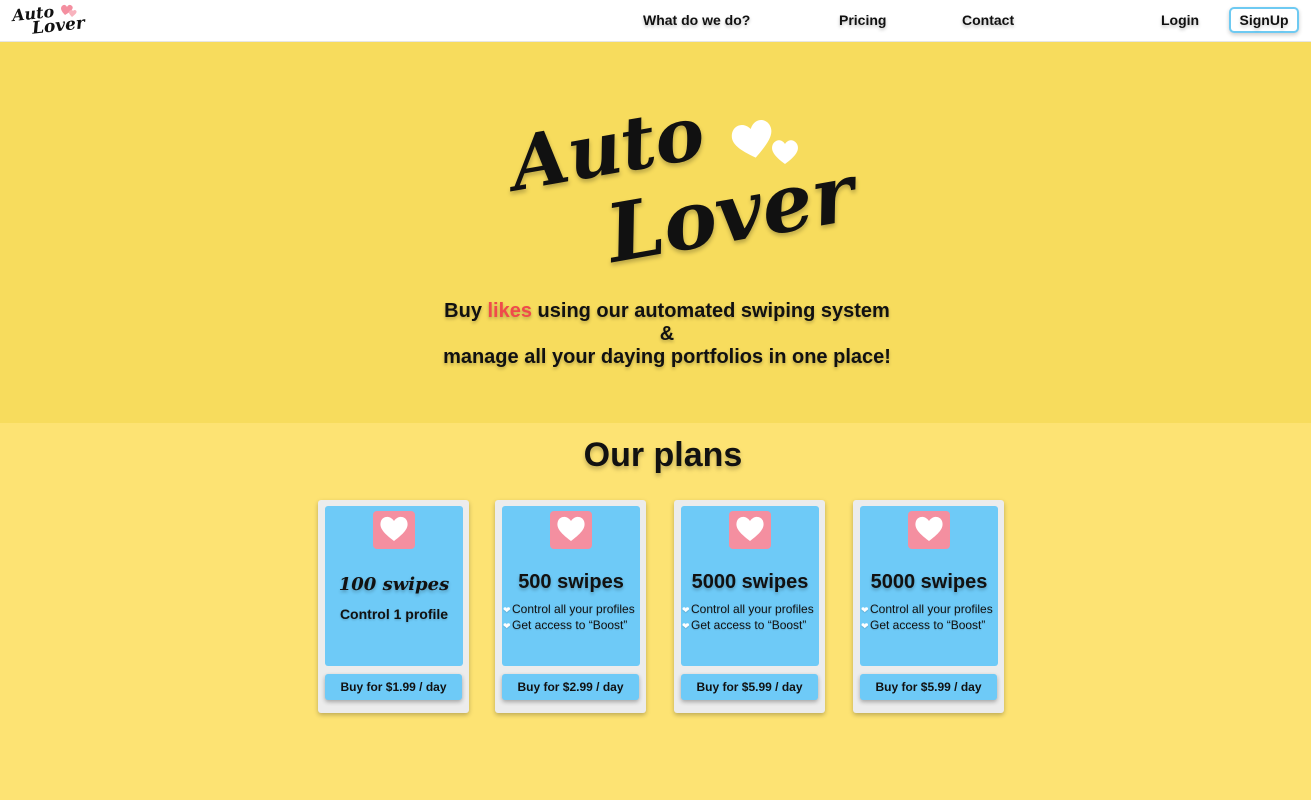 The image size is (1311, 800). I want to click on plan-card-body: 100 swipes Control 1 profile, so click(394, 586).